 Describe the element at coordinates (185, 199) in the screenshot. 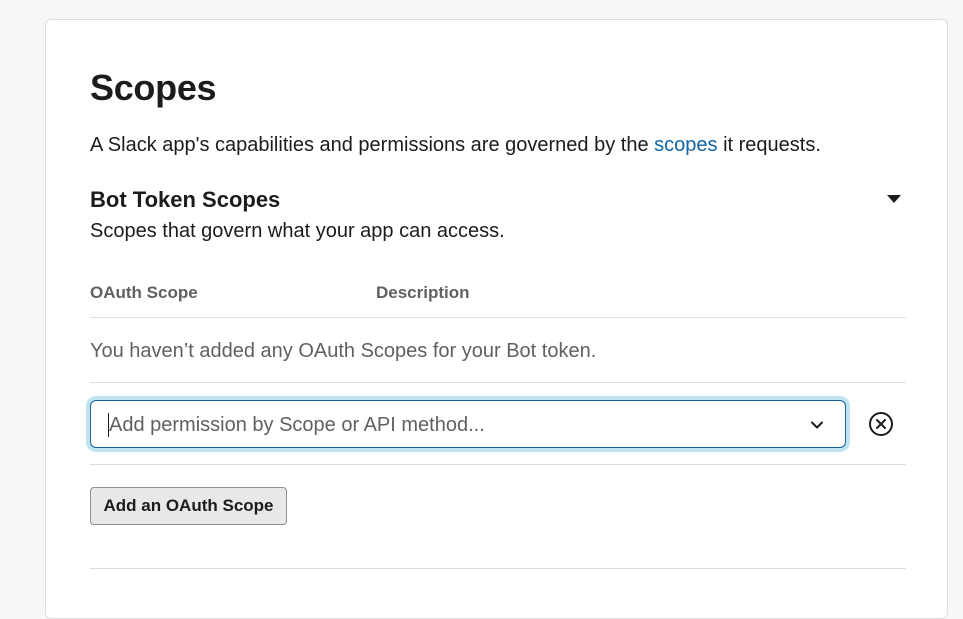

I see `bot-token-scopes-heading: Bot Token Scopes` at that location.